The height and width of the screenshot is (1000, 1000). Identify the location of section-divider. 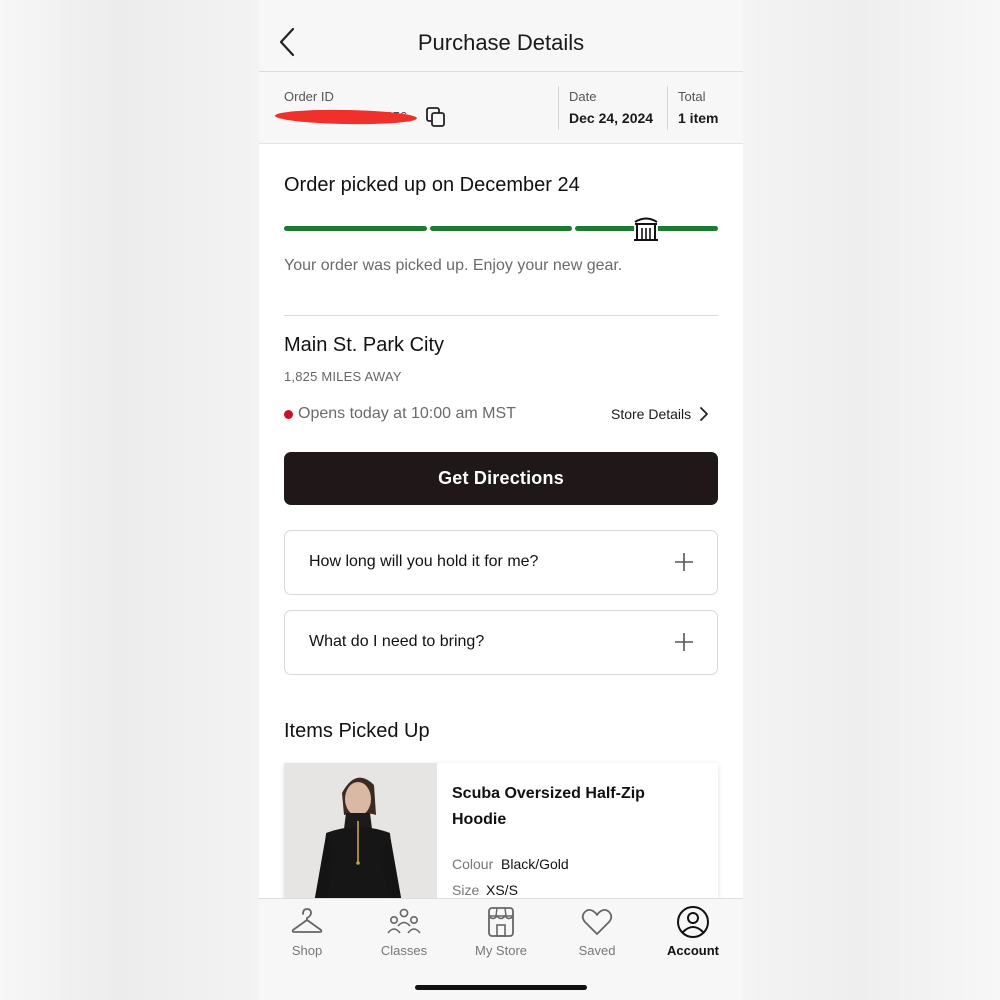
(501, 315).